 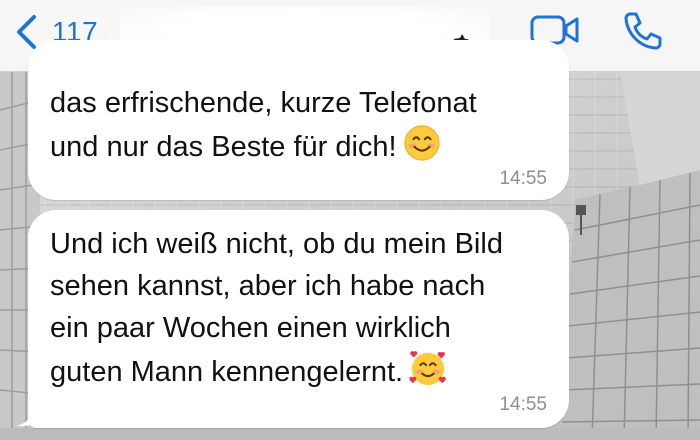 I want to click on chevron-left-icon, so click(x=26, y=32).